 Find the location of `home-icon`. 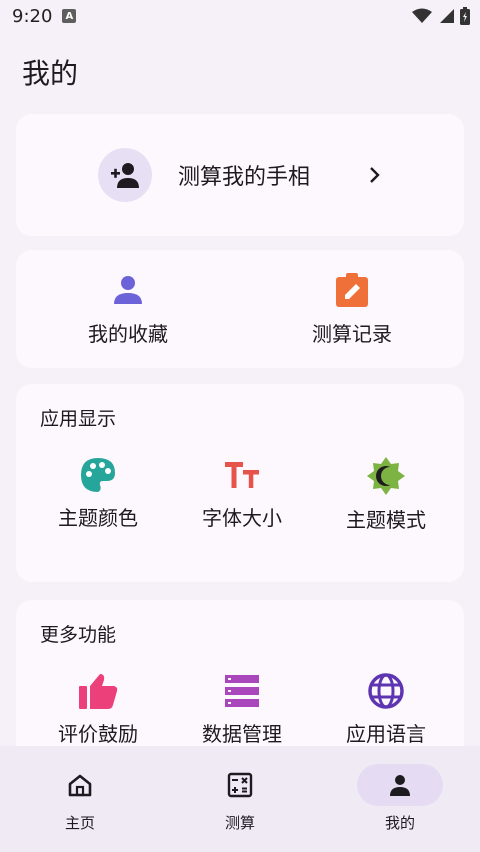

home-icon is located at coordinates (80, 785).